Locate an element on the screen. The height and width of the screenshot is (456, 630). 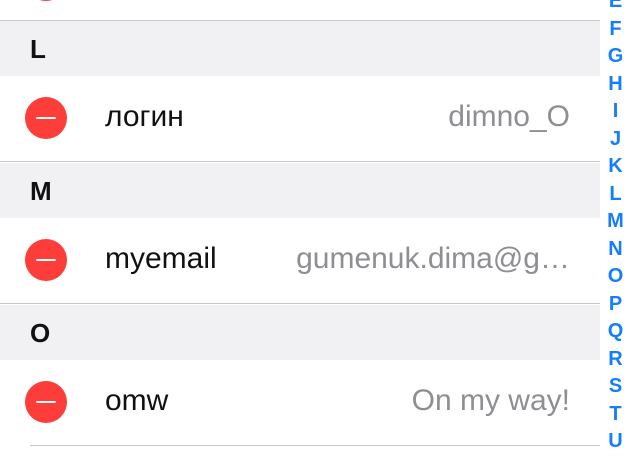
phrase-label: dimno_O is located at coordinates (509, 116).